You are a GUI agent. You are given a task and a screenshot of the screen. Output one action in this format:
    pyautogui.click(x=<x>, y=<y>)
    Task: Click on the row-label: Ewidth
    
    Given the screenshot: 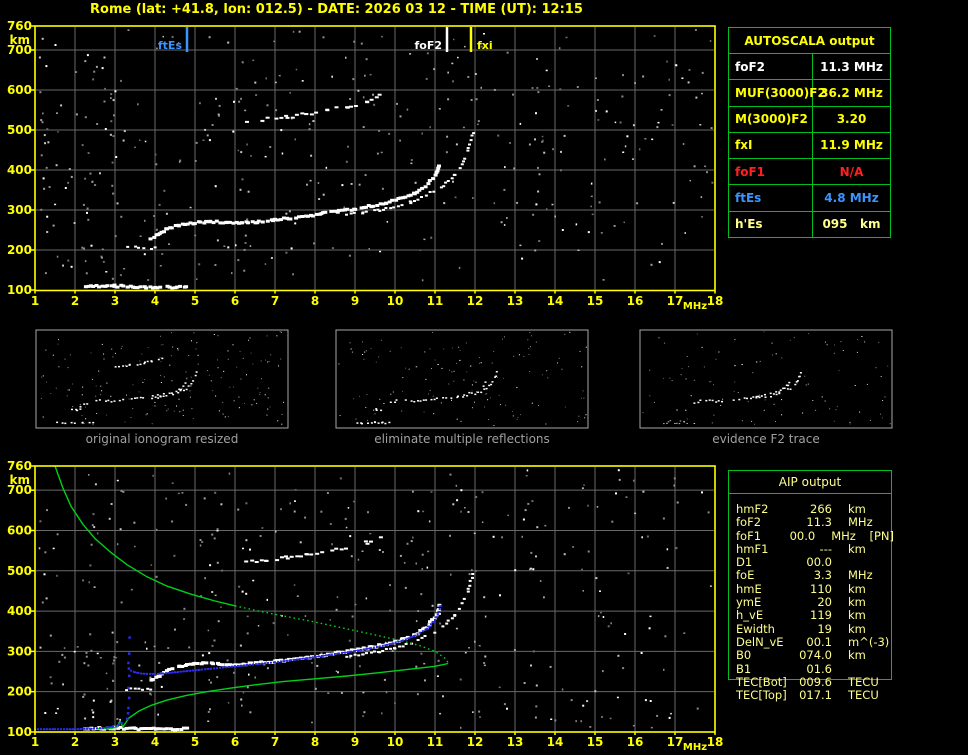 What is the action you would take?
    pyautogui.click(x=755, y=628)
    